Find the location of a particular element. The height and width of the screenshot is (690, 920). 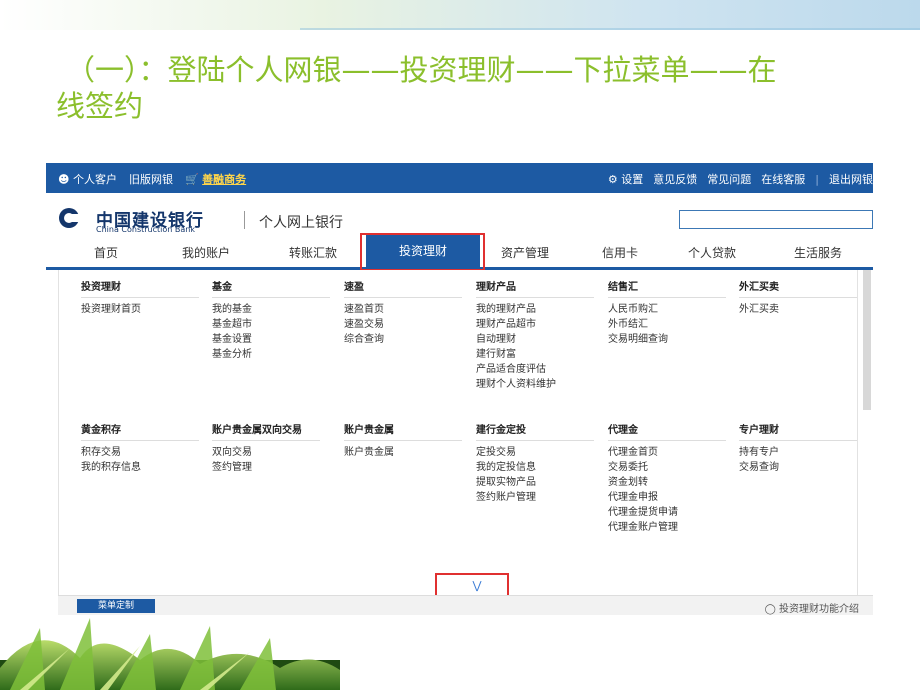

nav-home: 首页 is located at coordinates (106, 252).